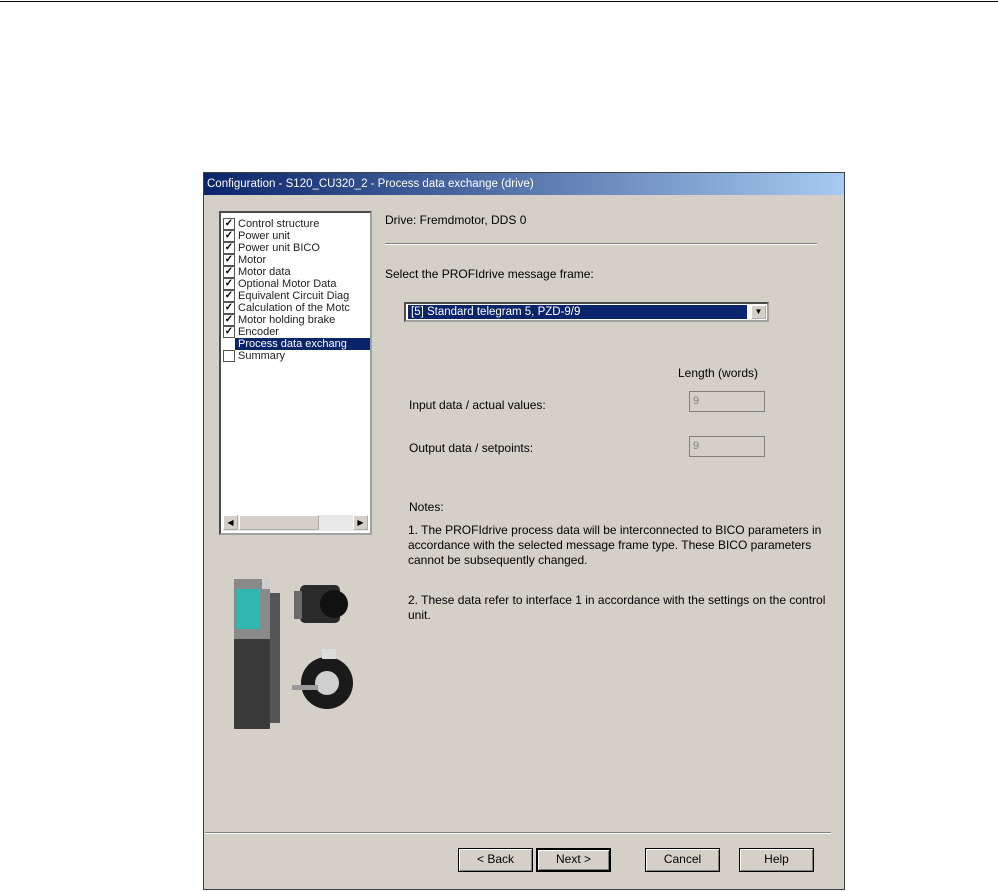 This screenshot has width=998, height=892. Describe the element at coordinates (727, 401) in the screenshot. I see `input-length-field: 9` at that location.